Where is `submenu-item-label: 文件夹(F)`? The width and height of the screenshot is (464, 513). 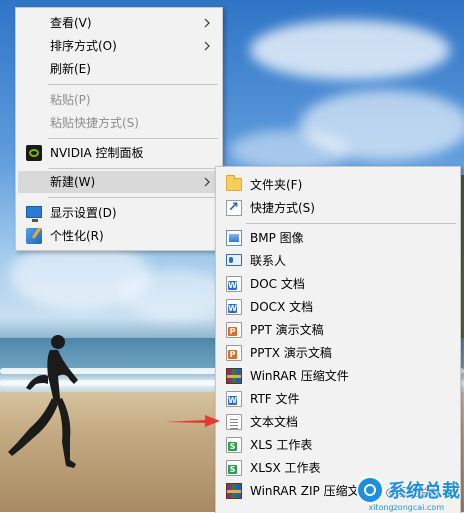
submenu-item-label: 文件夹(F) is located at coordinates (276, 185).